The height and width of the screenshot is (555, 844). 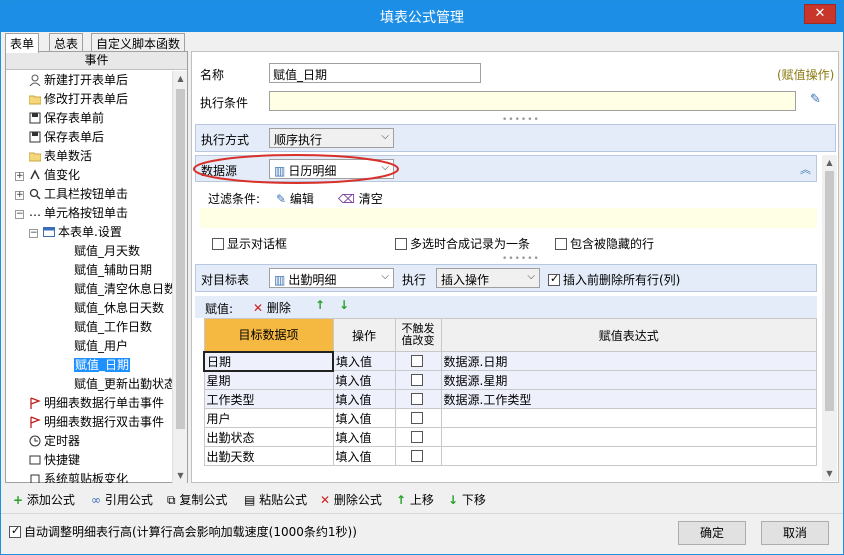 What do you see at coordinates (82, 232) in the screenshot?
I see `tree-item-this-form-setting: 本表单.设置` at bounding box center [82, 232].